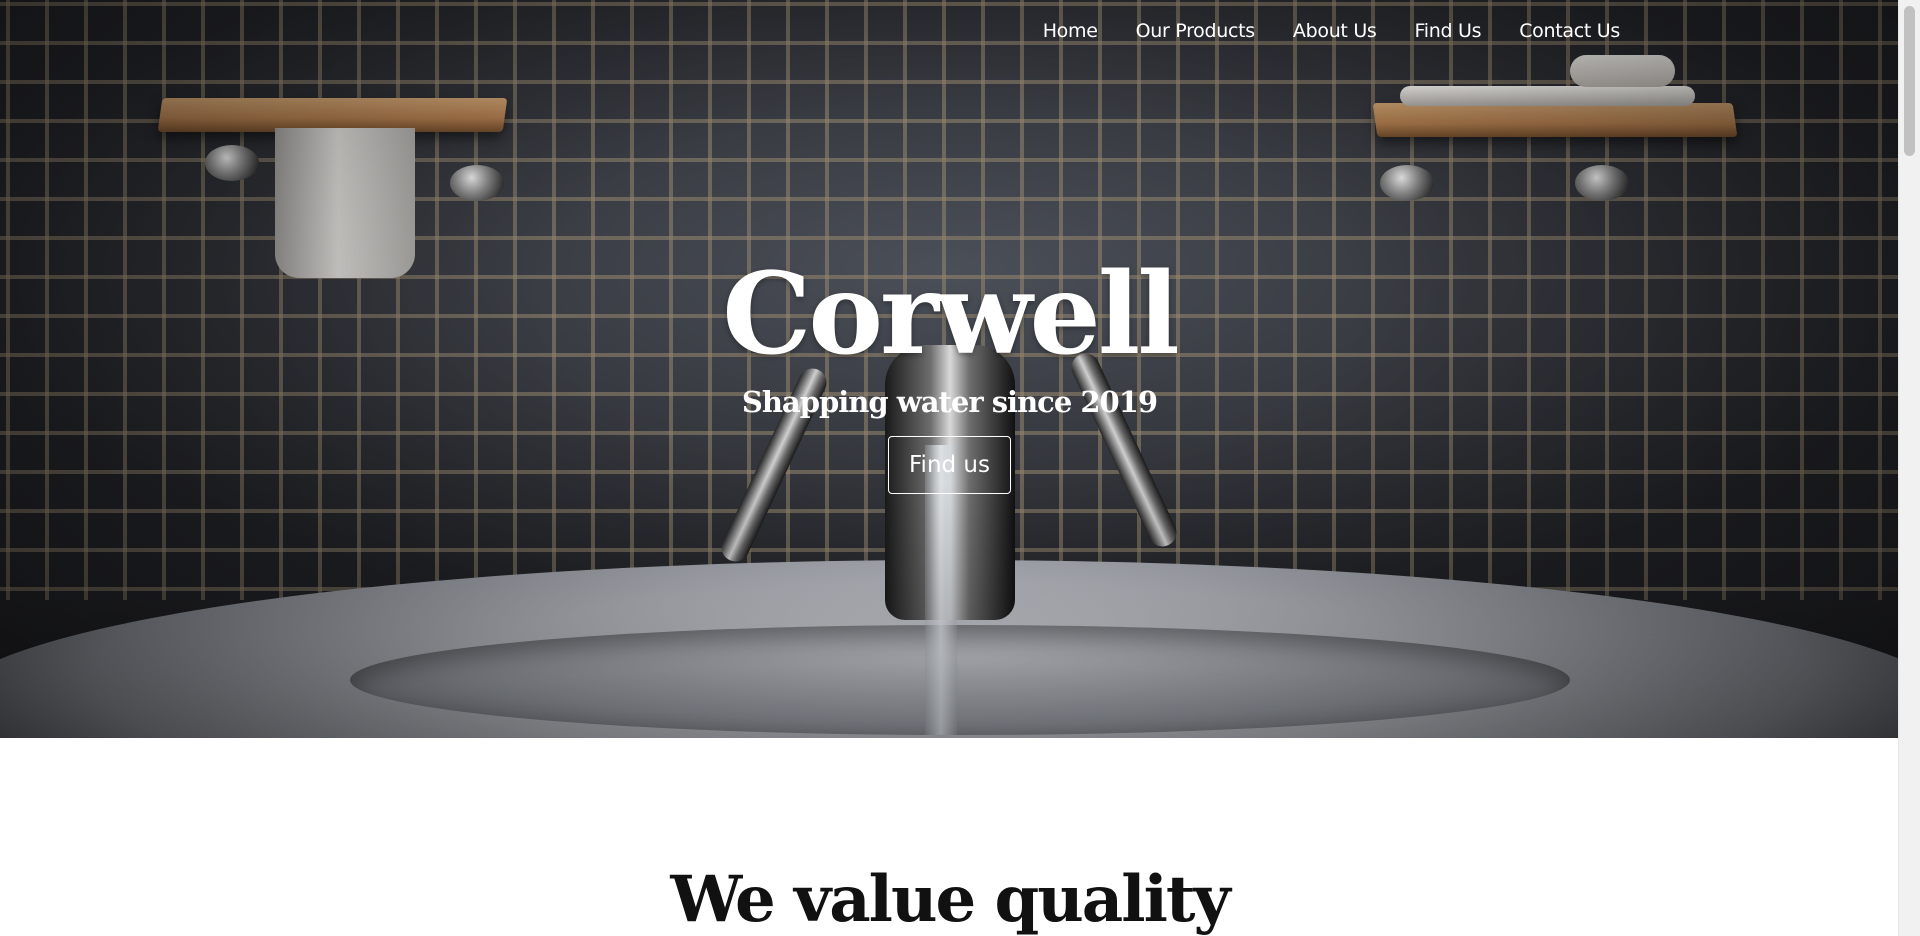 The height and width of the screenshot is (936, 1920). What do you see at coordinates (1569, 31) in the screenshot?
I see `nav-contact-us: Contact Us` at bounding box center [1569, 31].